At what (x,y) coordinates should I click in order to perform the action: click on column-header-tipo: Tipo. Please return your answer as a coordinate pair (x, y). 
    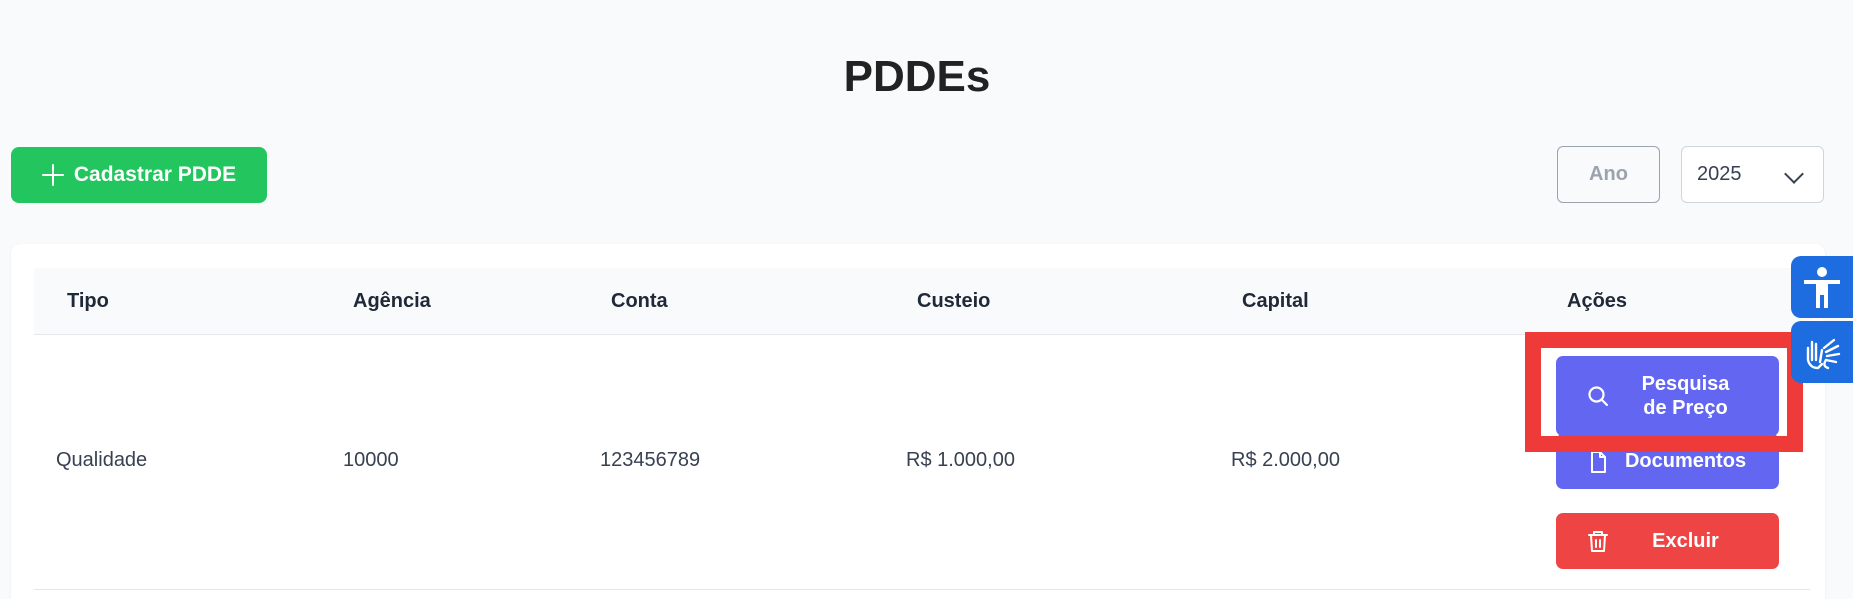
    Looking at the image, I should click on (88, 301).